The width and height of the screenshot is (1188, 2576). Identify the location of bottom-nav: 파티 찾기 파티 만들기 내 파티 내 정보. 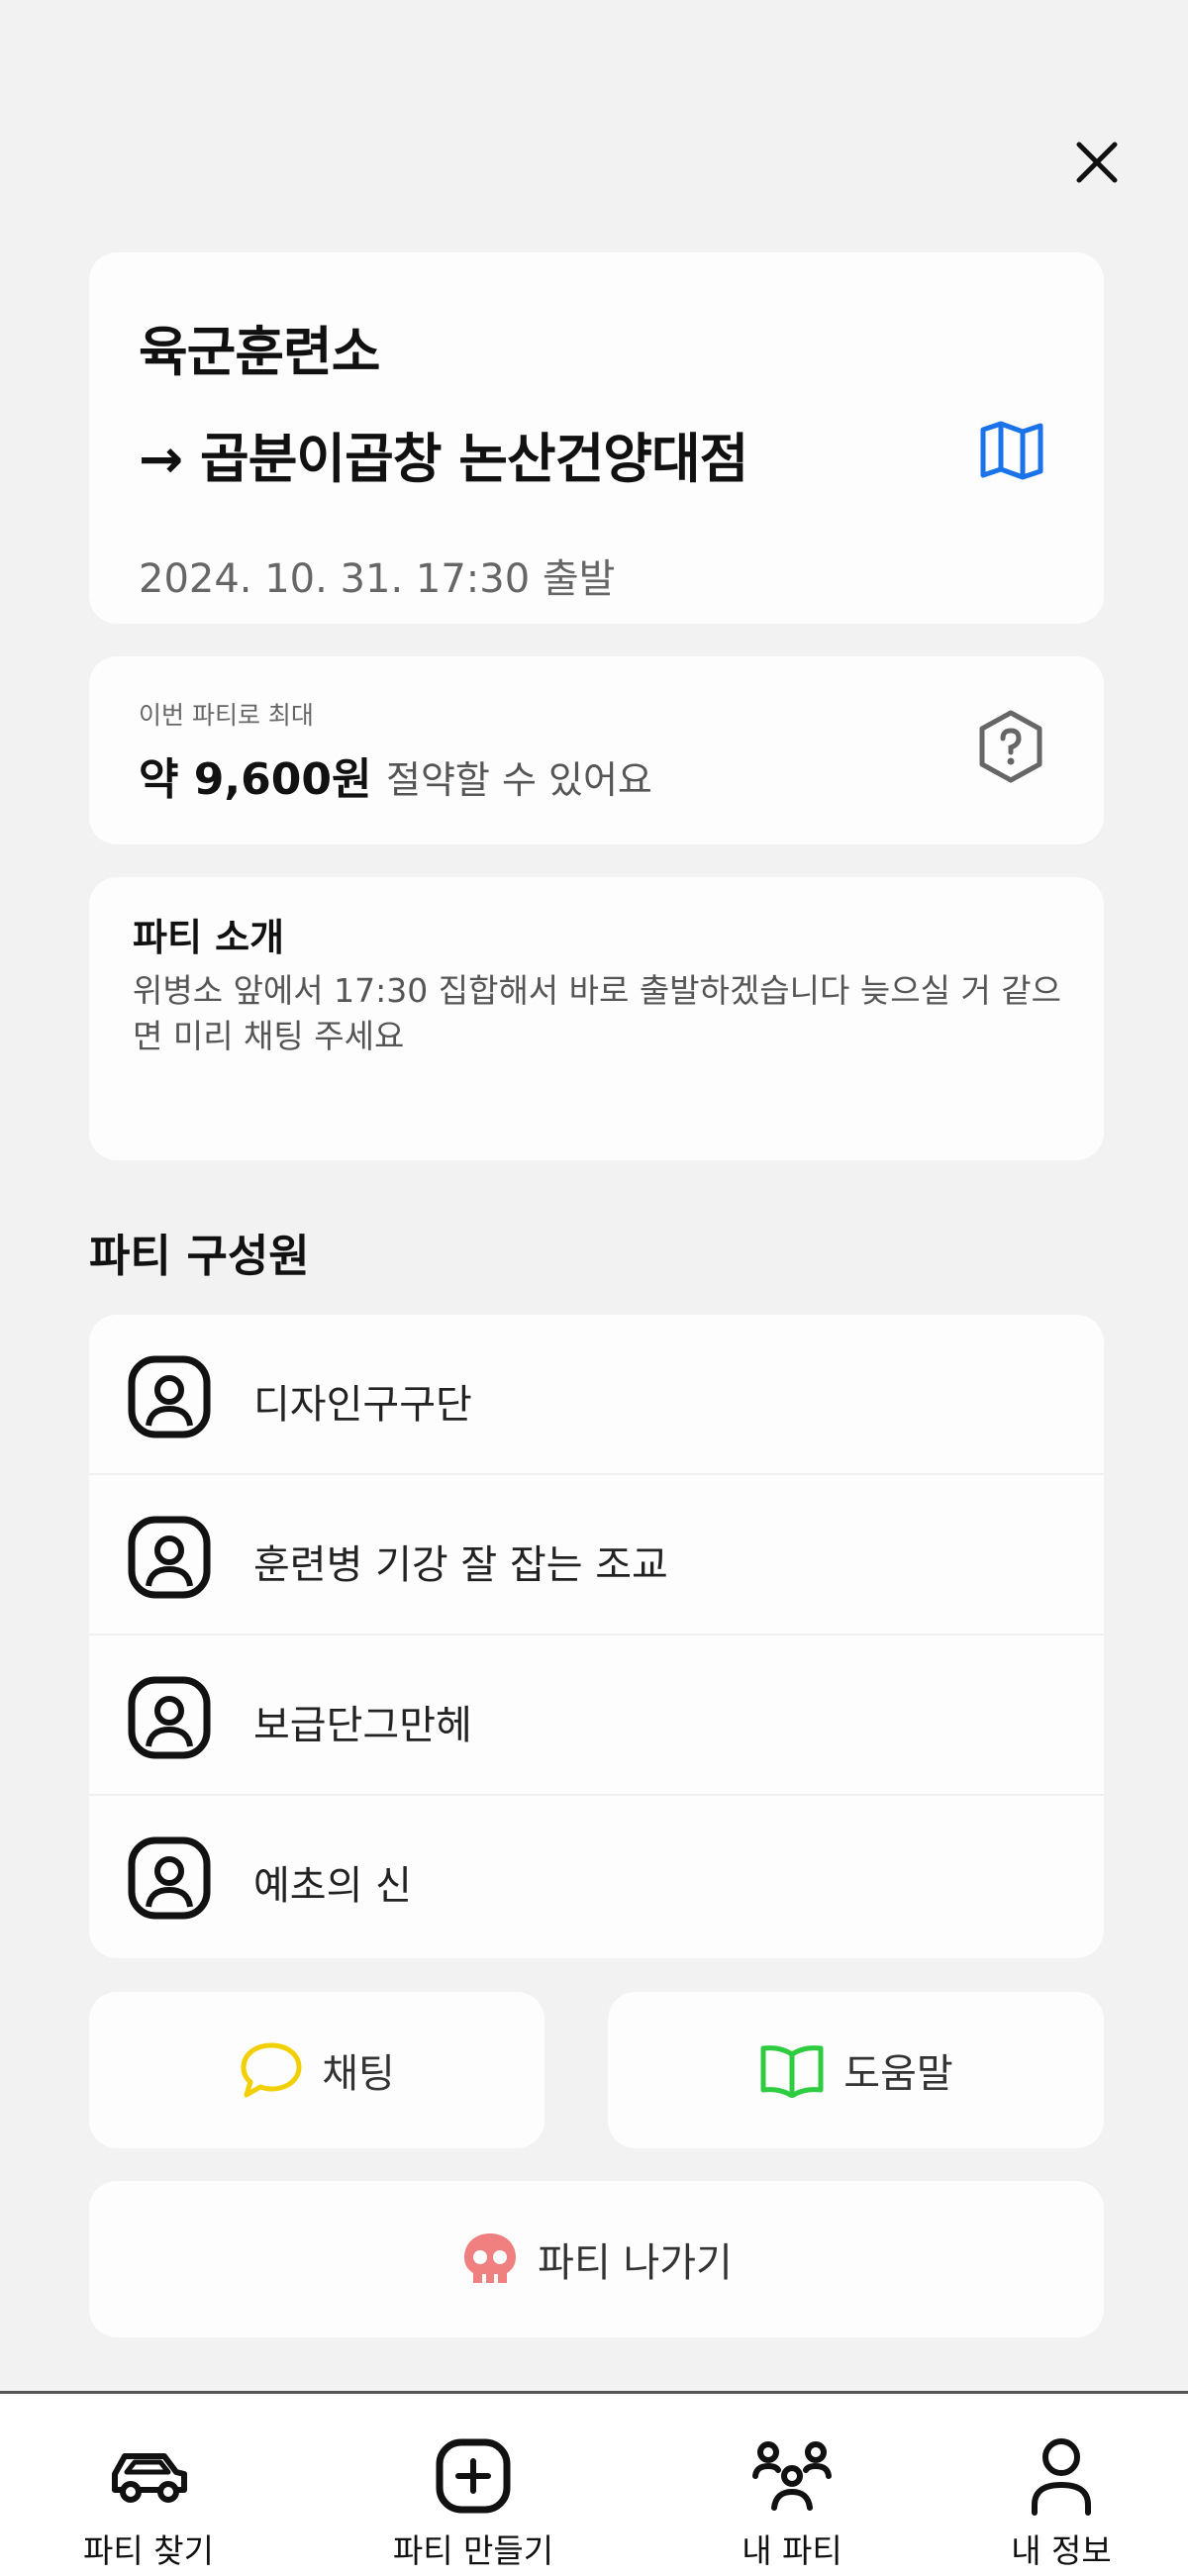
(594, 2483).